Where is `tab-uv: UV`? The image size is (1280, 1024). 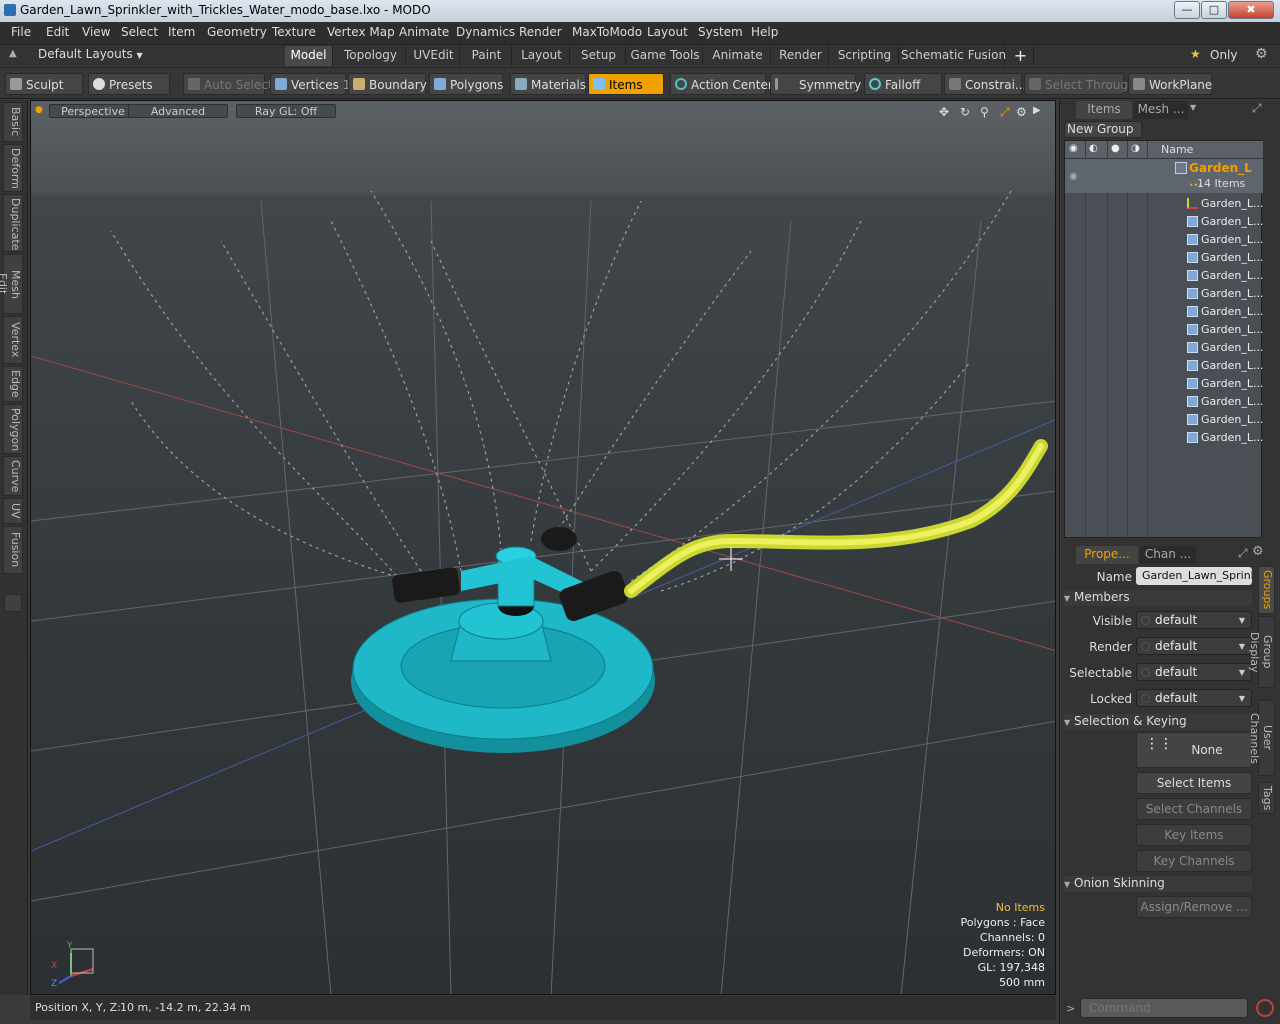 tab-uv: UV is located at coordinates (13, 511).